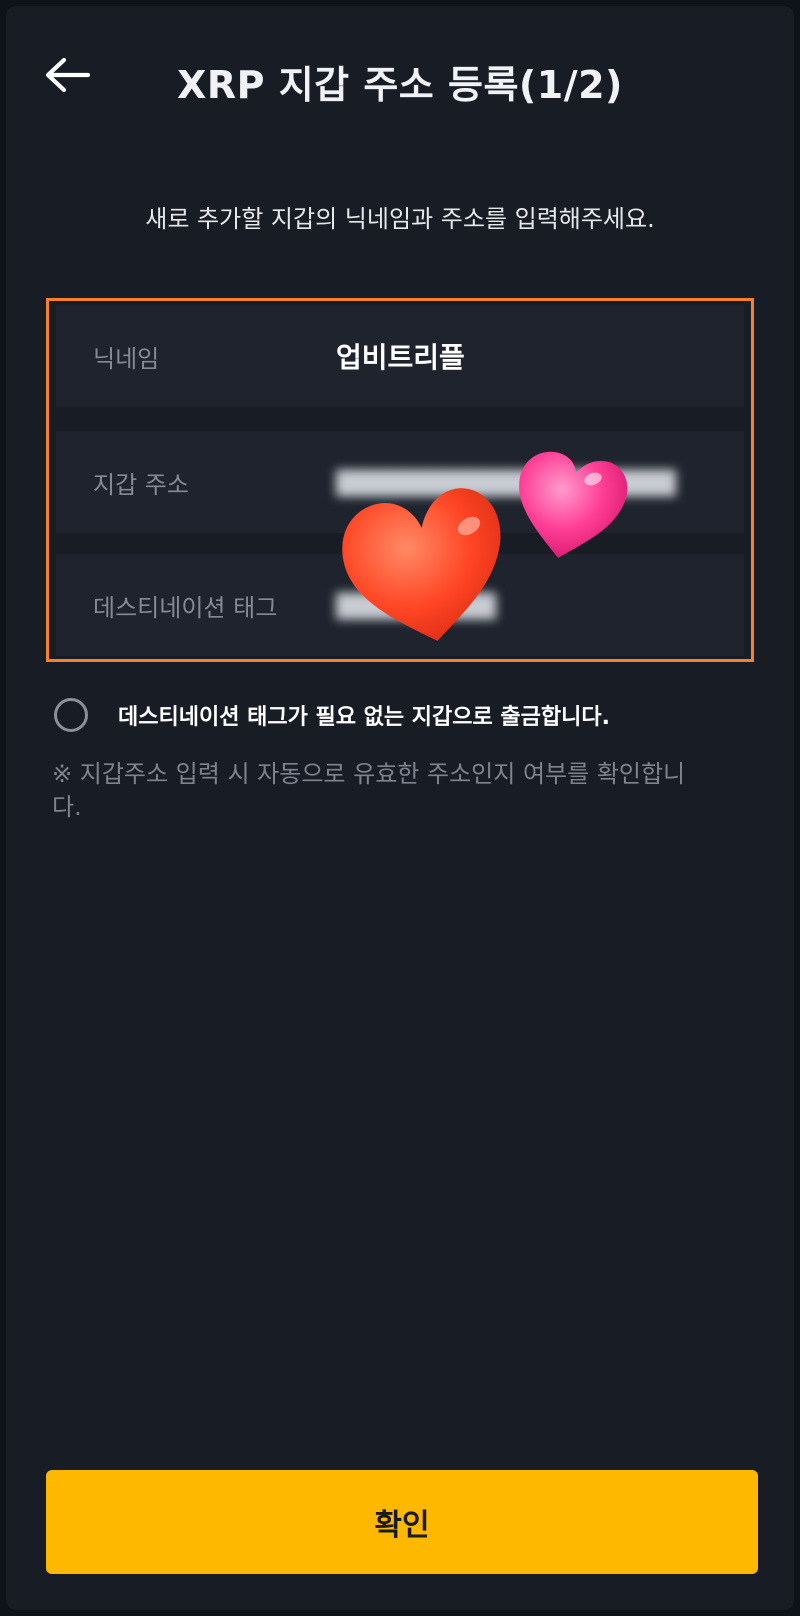 The image size is (800, 1616). I want to click on nickname-value: 업비트리플, so click(400, 357).